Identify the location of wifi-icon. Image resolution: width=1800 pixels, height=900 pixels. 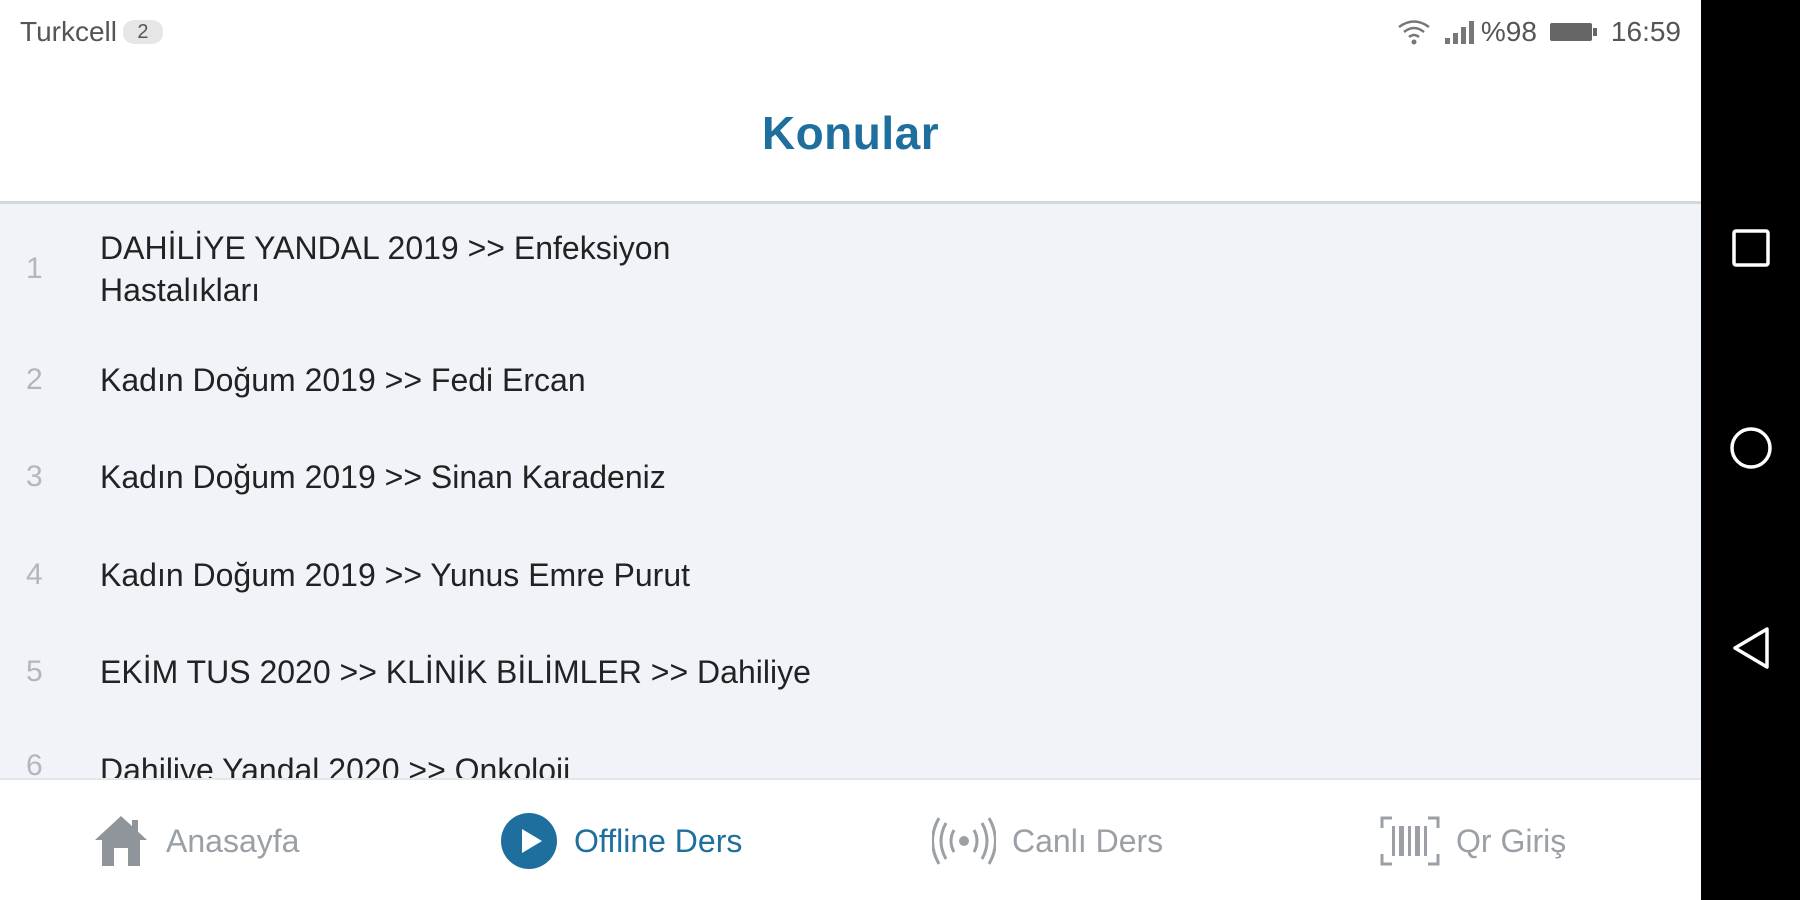
(1414, 32).